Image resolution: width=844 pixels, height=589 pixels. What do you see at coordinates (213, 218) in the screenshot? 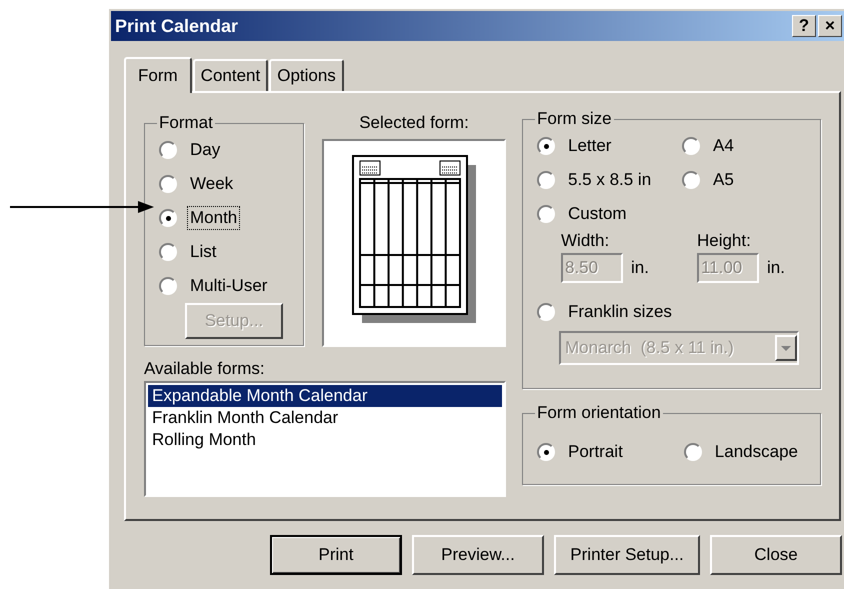
I see `radio-label: Month` at bounding box center [213, 218].